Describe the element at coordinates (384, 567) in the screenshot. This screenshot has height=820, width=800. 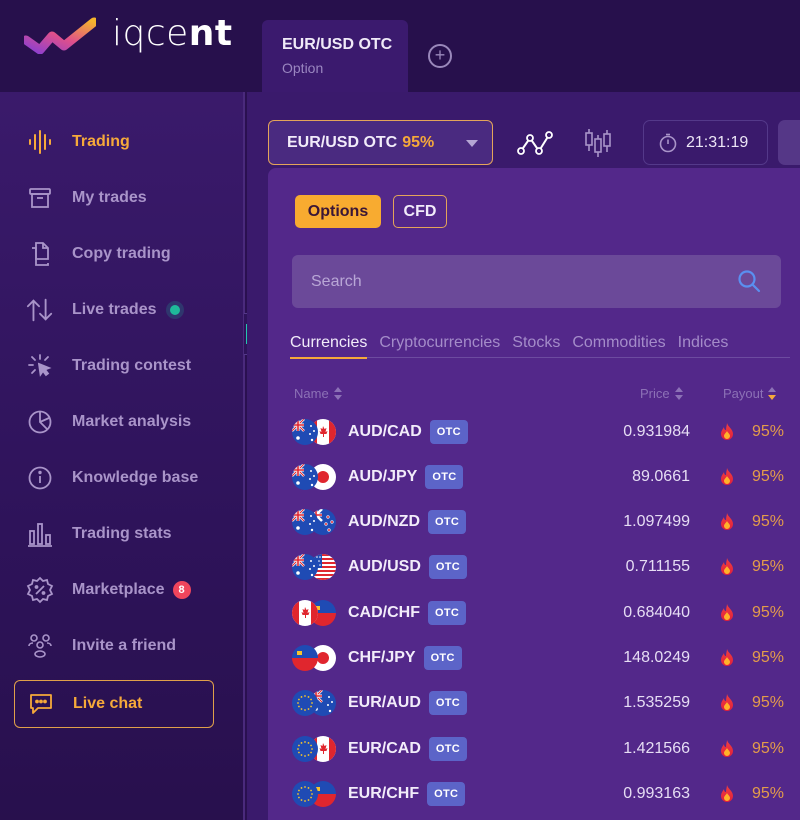
I see `asset-pair-name: AUD/USD` at that location.